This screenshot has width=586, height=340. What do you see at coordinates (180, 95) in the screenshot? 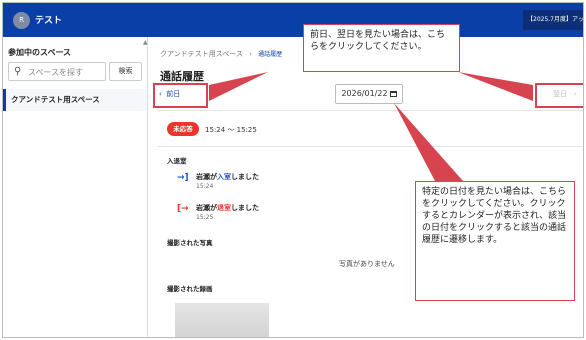
I see `prev-highlight-box` at bounding box center [180, 95].